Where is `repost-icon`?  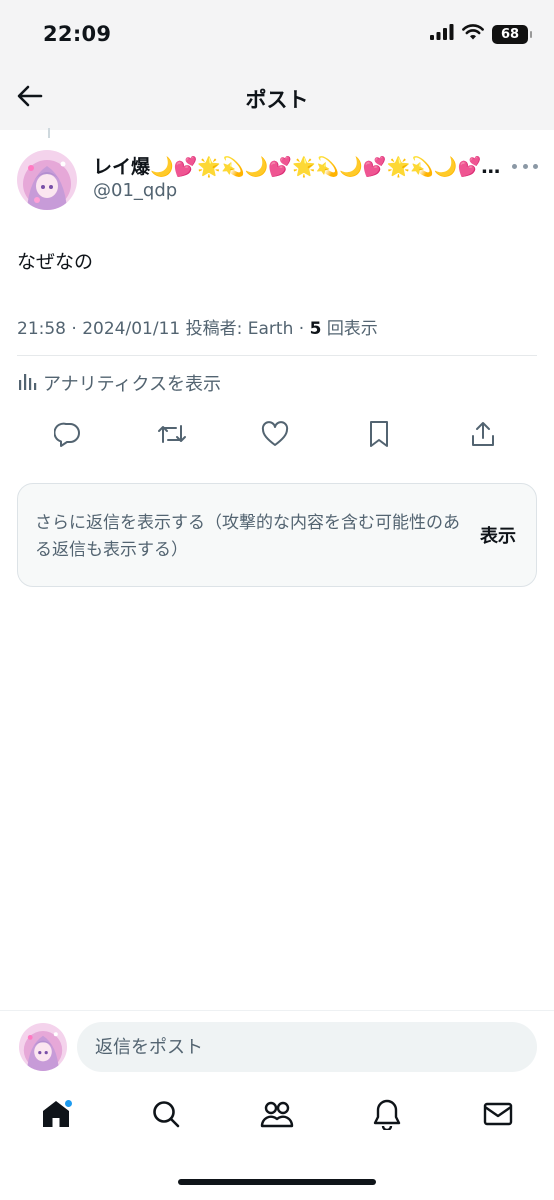
repost-icon is located at coordinates (172, 436).